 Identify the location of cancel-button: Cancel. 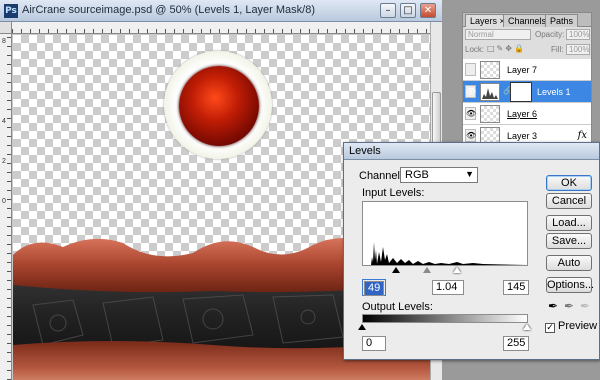
(569, 201).